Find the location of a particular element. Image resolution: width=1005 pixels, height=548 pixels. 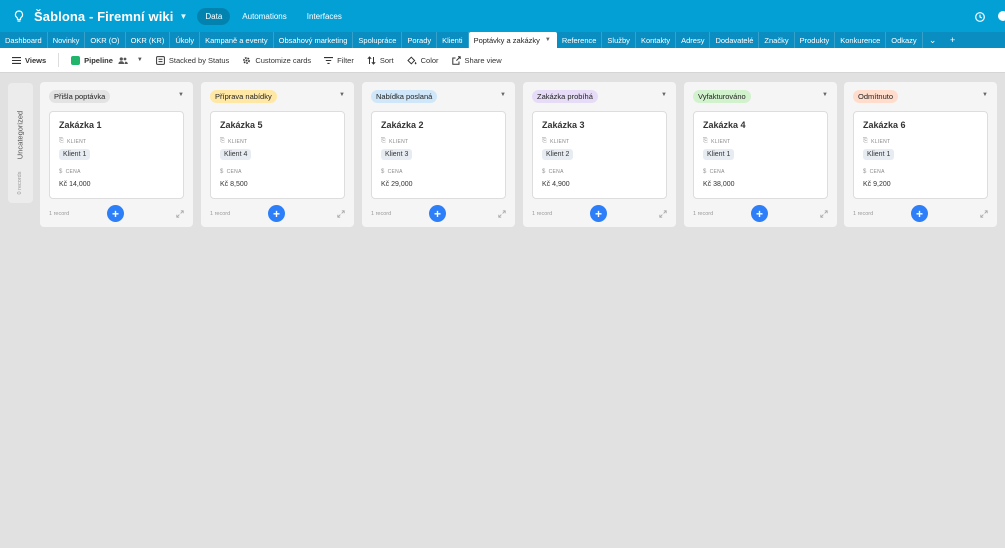

client-chip: Klient 2 is located at coordinates (558, 154).